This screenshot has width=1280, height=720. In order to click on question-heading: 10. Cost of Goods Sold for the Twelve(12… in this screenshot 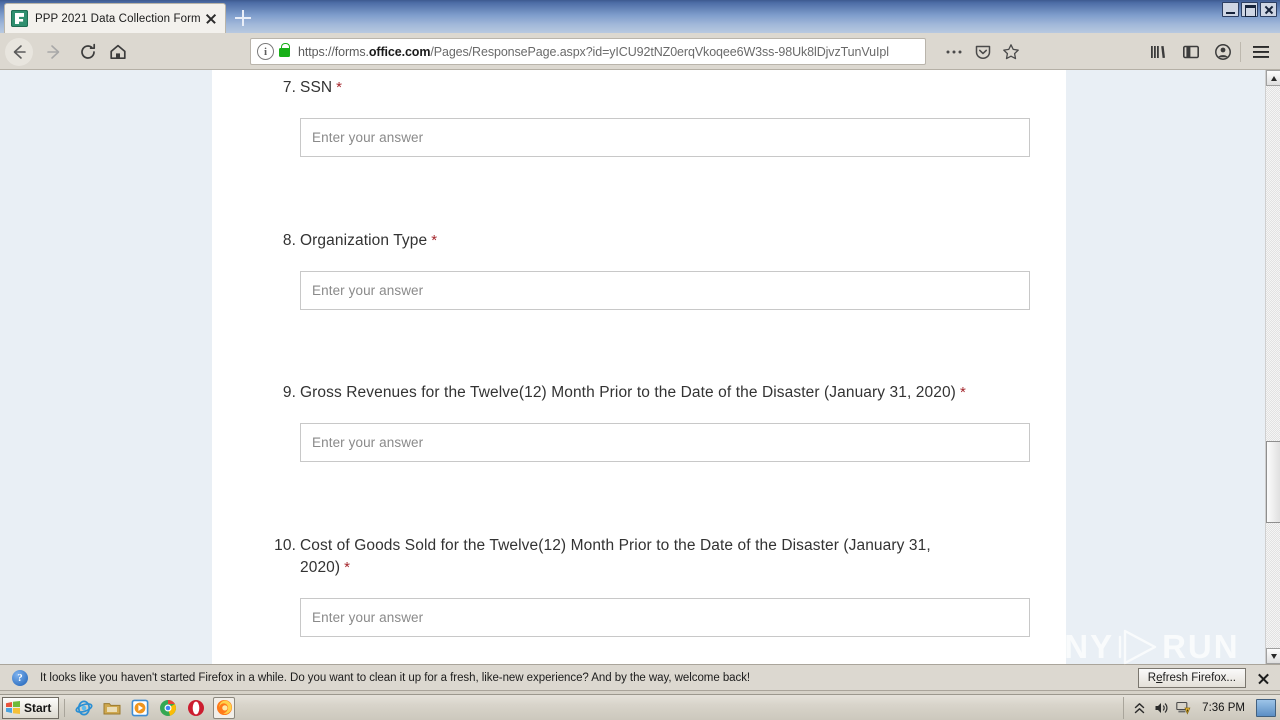, I will do `click(650, 557)`.